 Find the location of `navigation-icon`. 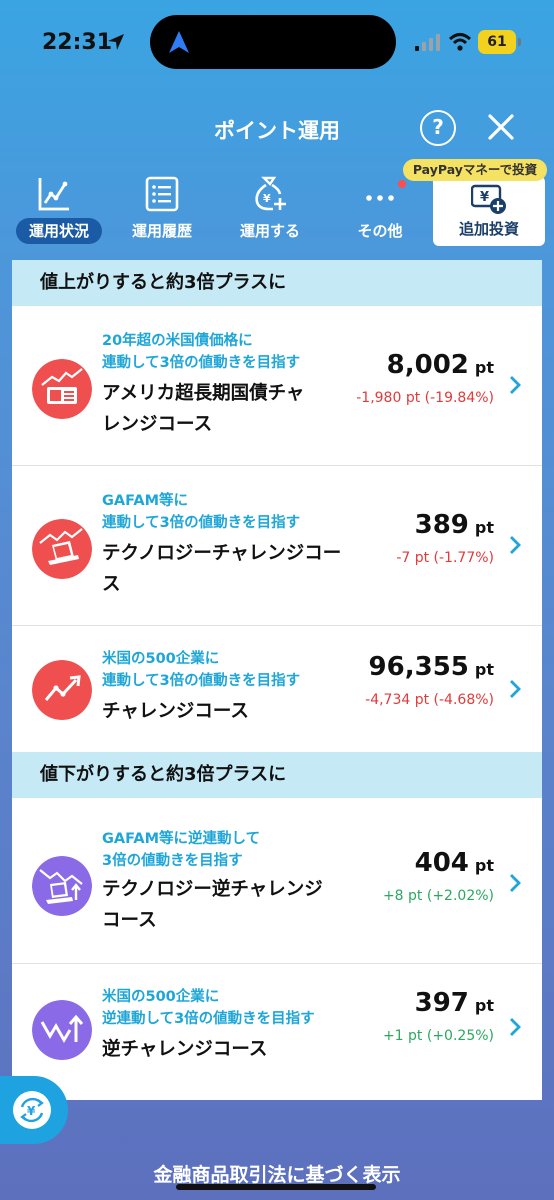

navigation-icon is located at coordinates (179, 42).